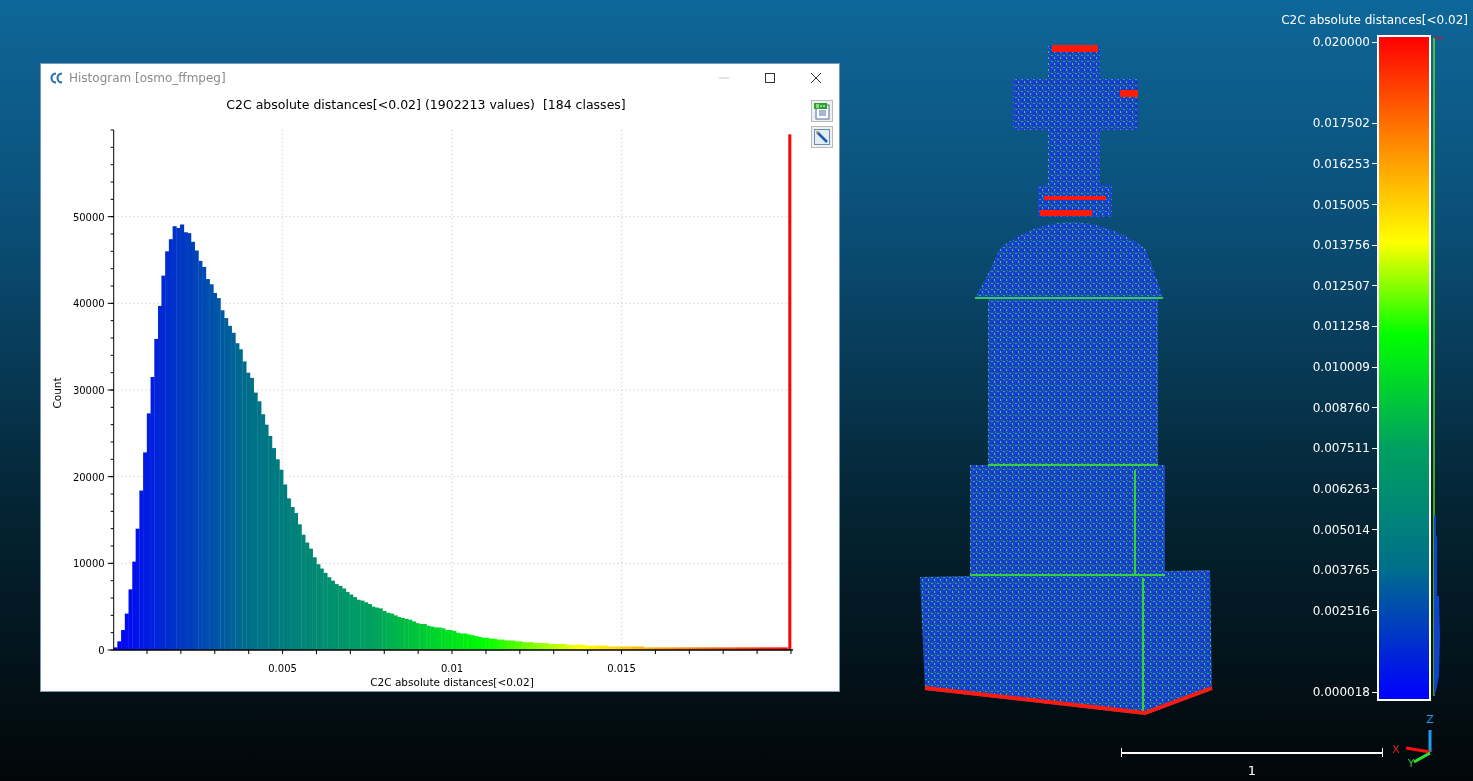  I want to click on y-tick-label: 40000, so click(88, 304).